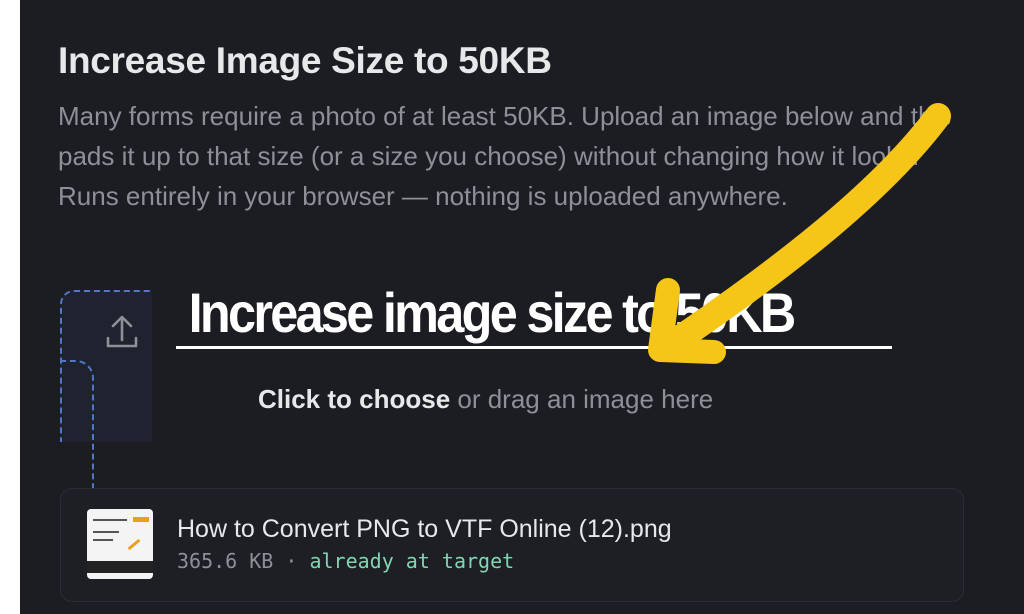 The width and height of the screenshot is (1024, 614). What do you see at coordinates (412, 561) in the screenshot?
I see `file-status: already at target` at bounding box center [412, 561].